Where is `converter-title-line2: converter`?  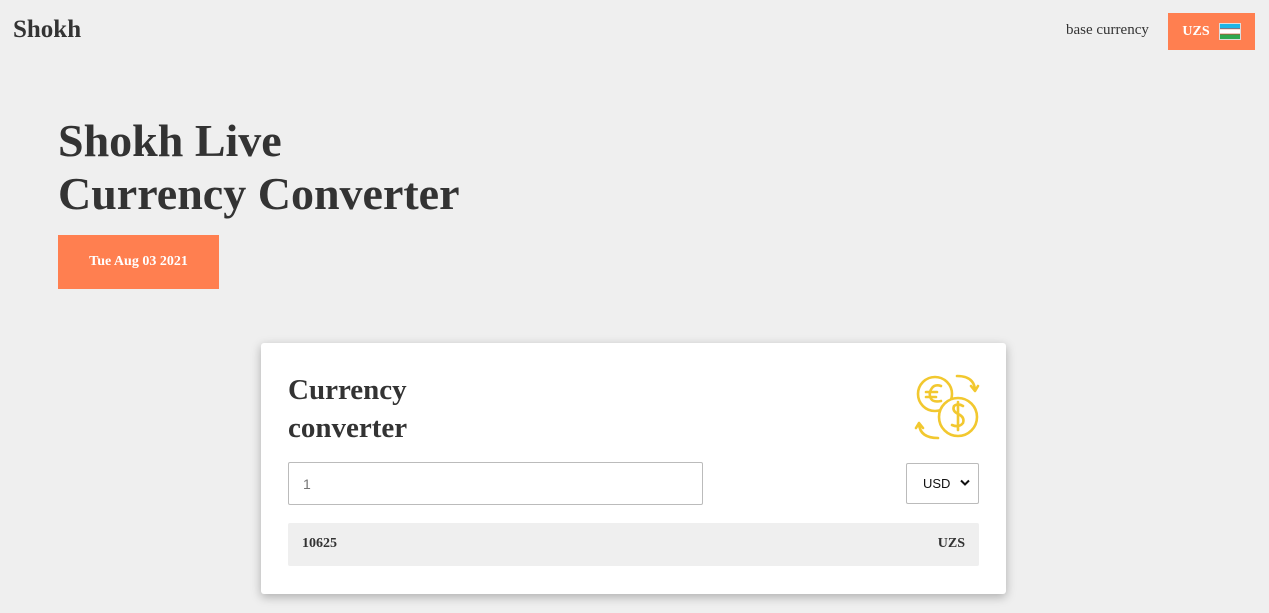 converter-title-line2: converter is located at coordinates (348, 428).